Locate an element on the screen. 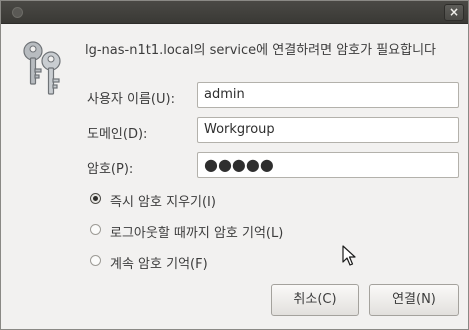 This screenshot has width=469, height=330. password-label: 암호(P): is located at coordinates (110, 169).